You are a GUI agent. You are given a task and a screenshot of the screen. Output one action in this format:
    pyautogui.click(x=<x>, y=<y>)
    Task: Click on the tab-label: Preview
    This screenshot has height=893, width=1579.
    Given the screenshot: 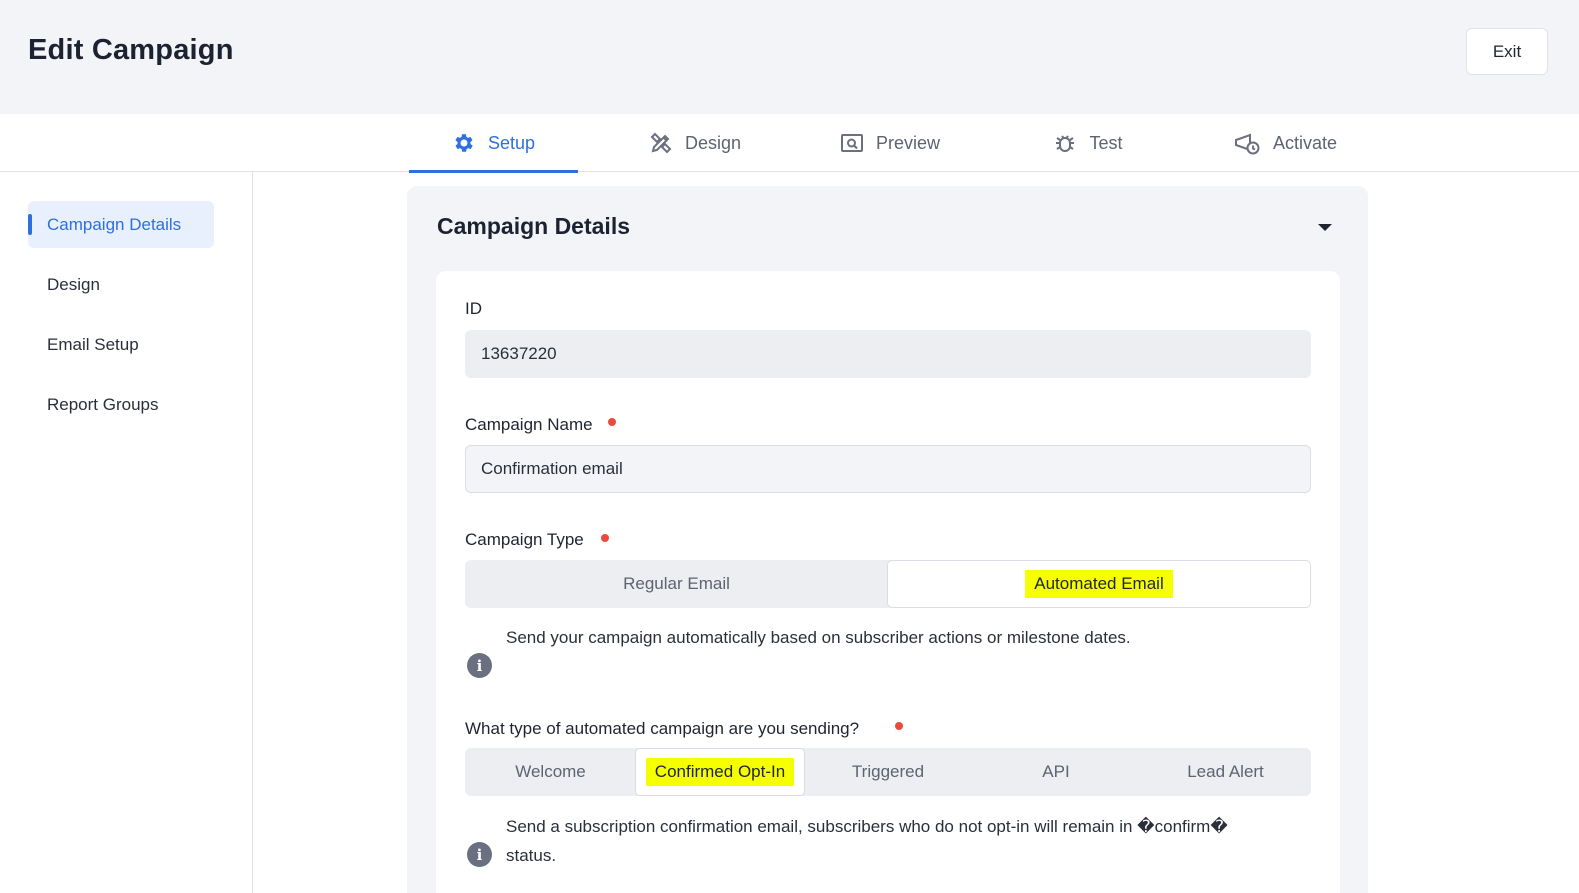 What is the action you would take?
    pyautogui.click(x=908, y=142)
    